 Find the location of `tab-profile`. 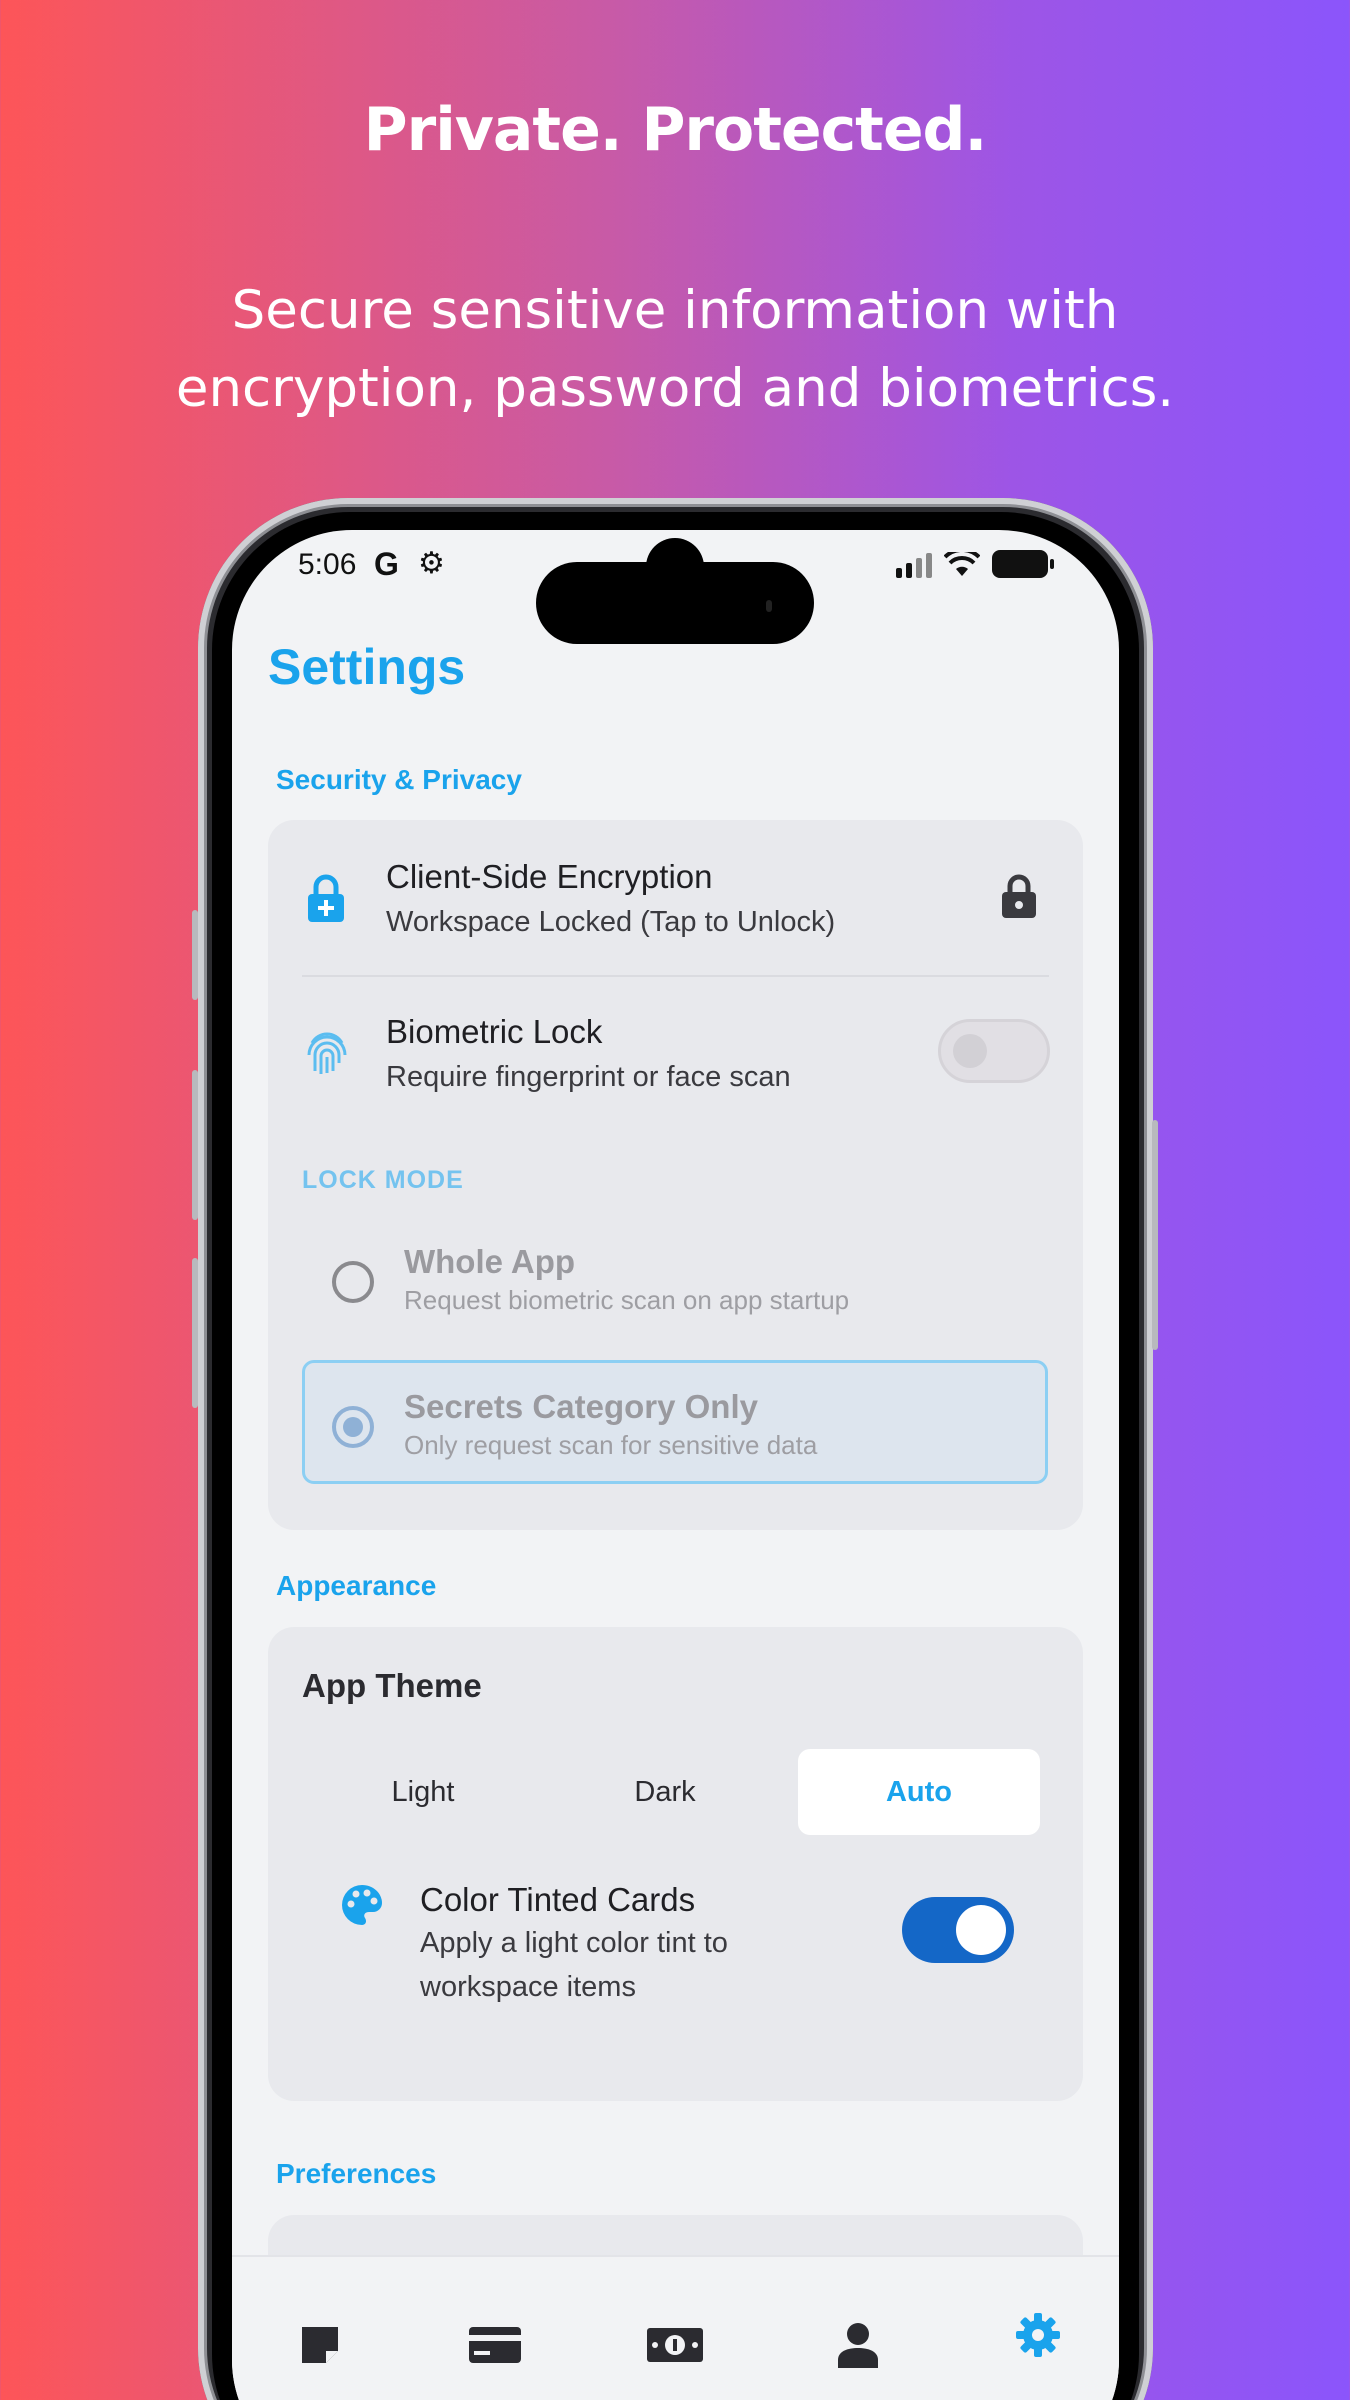

tab-profile is located at coordinates (858, 2345).